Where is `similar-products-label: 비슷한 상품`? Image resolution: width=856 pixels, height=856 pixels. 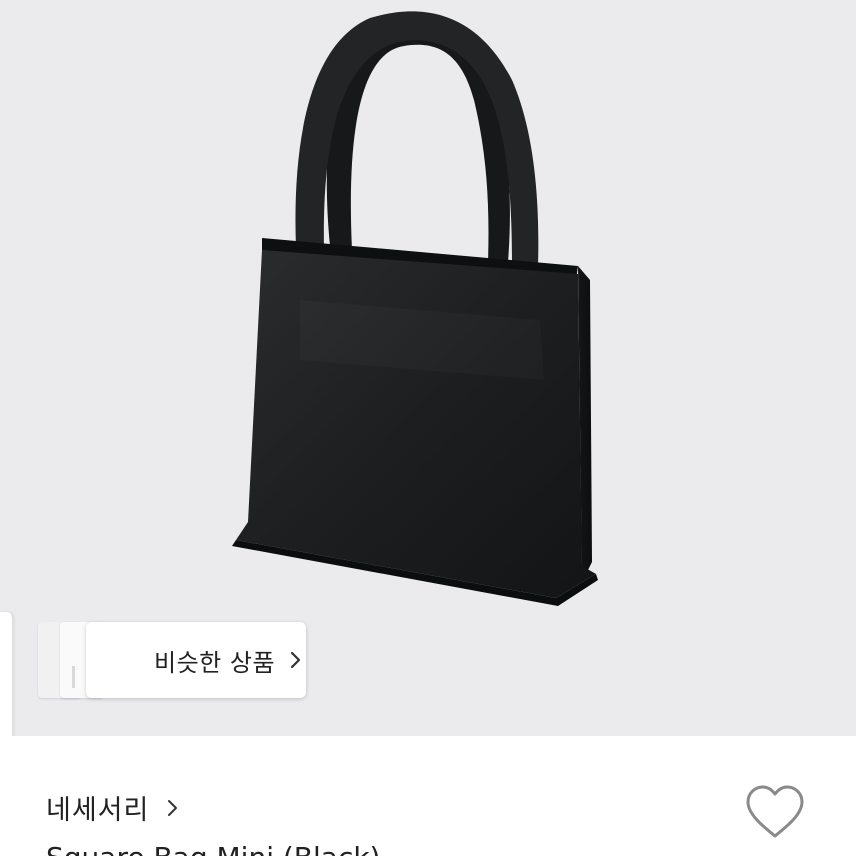 similar-products-label: 비슷한 상품 is located at coordinates (215, 662).